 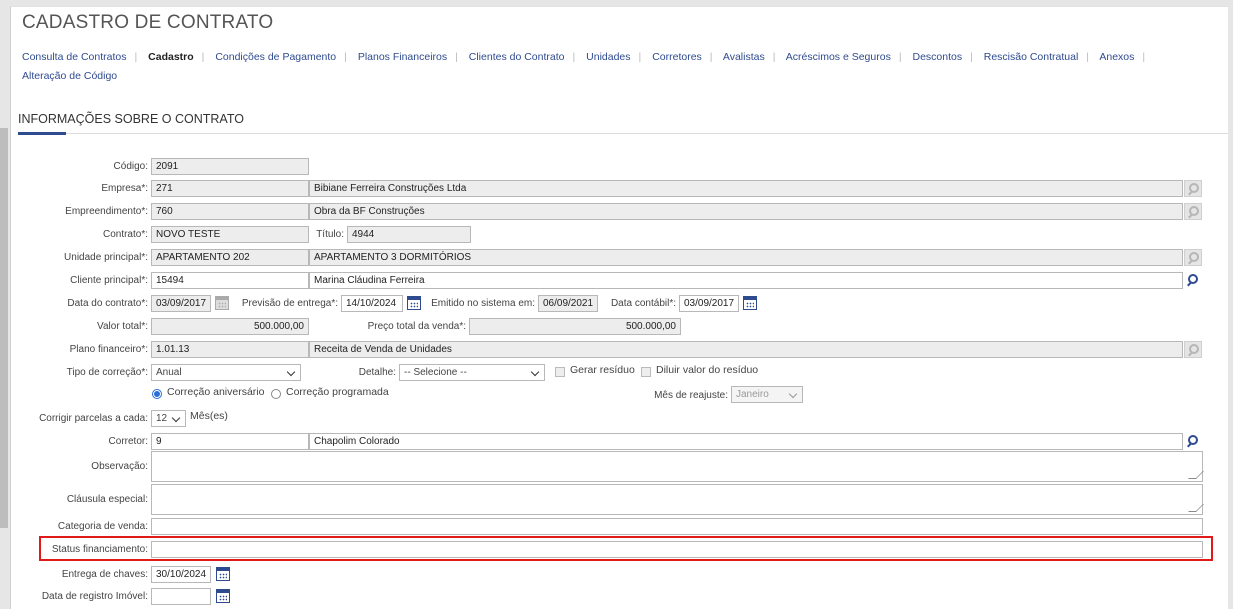 I want to click on observacao-textarea, so click(x=677, y=466).